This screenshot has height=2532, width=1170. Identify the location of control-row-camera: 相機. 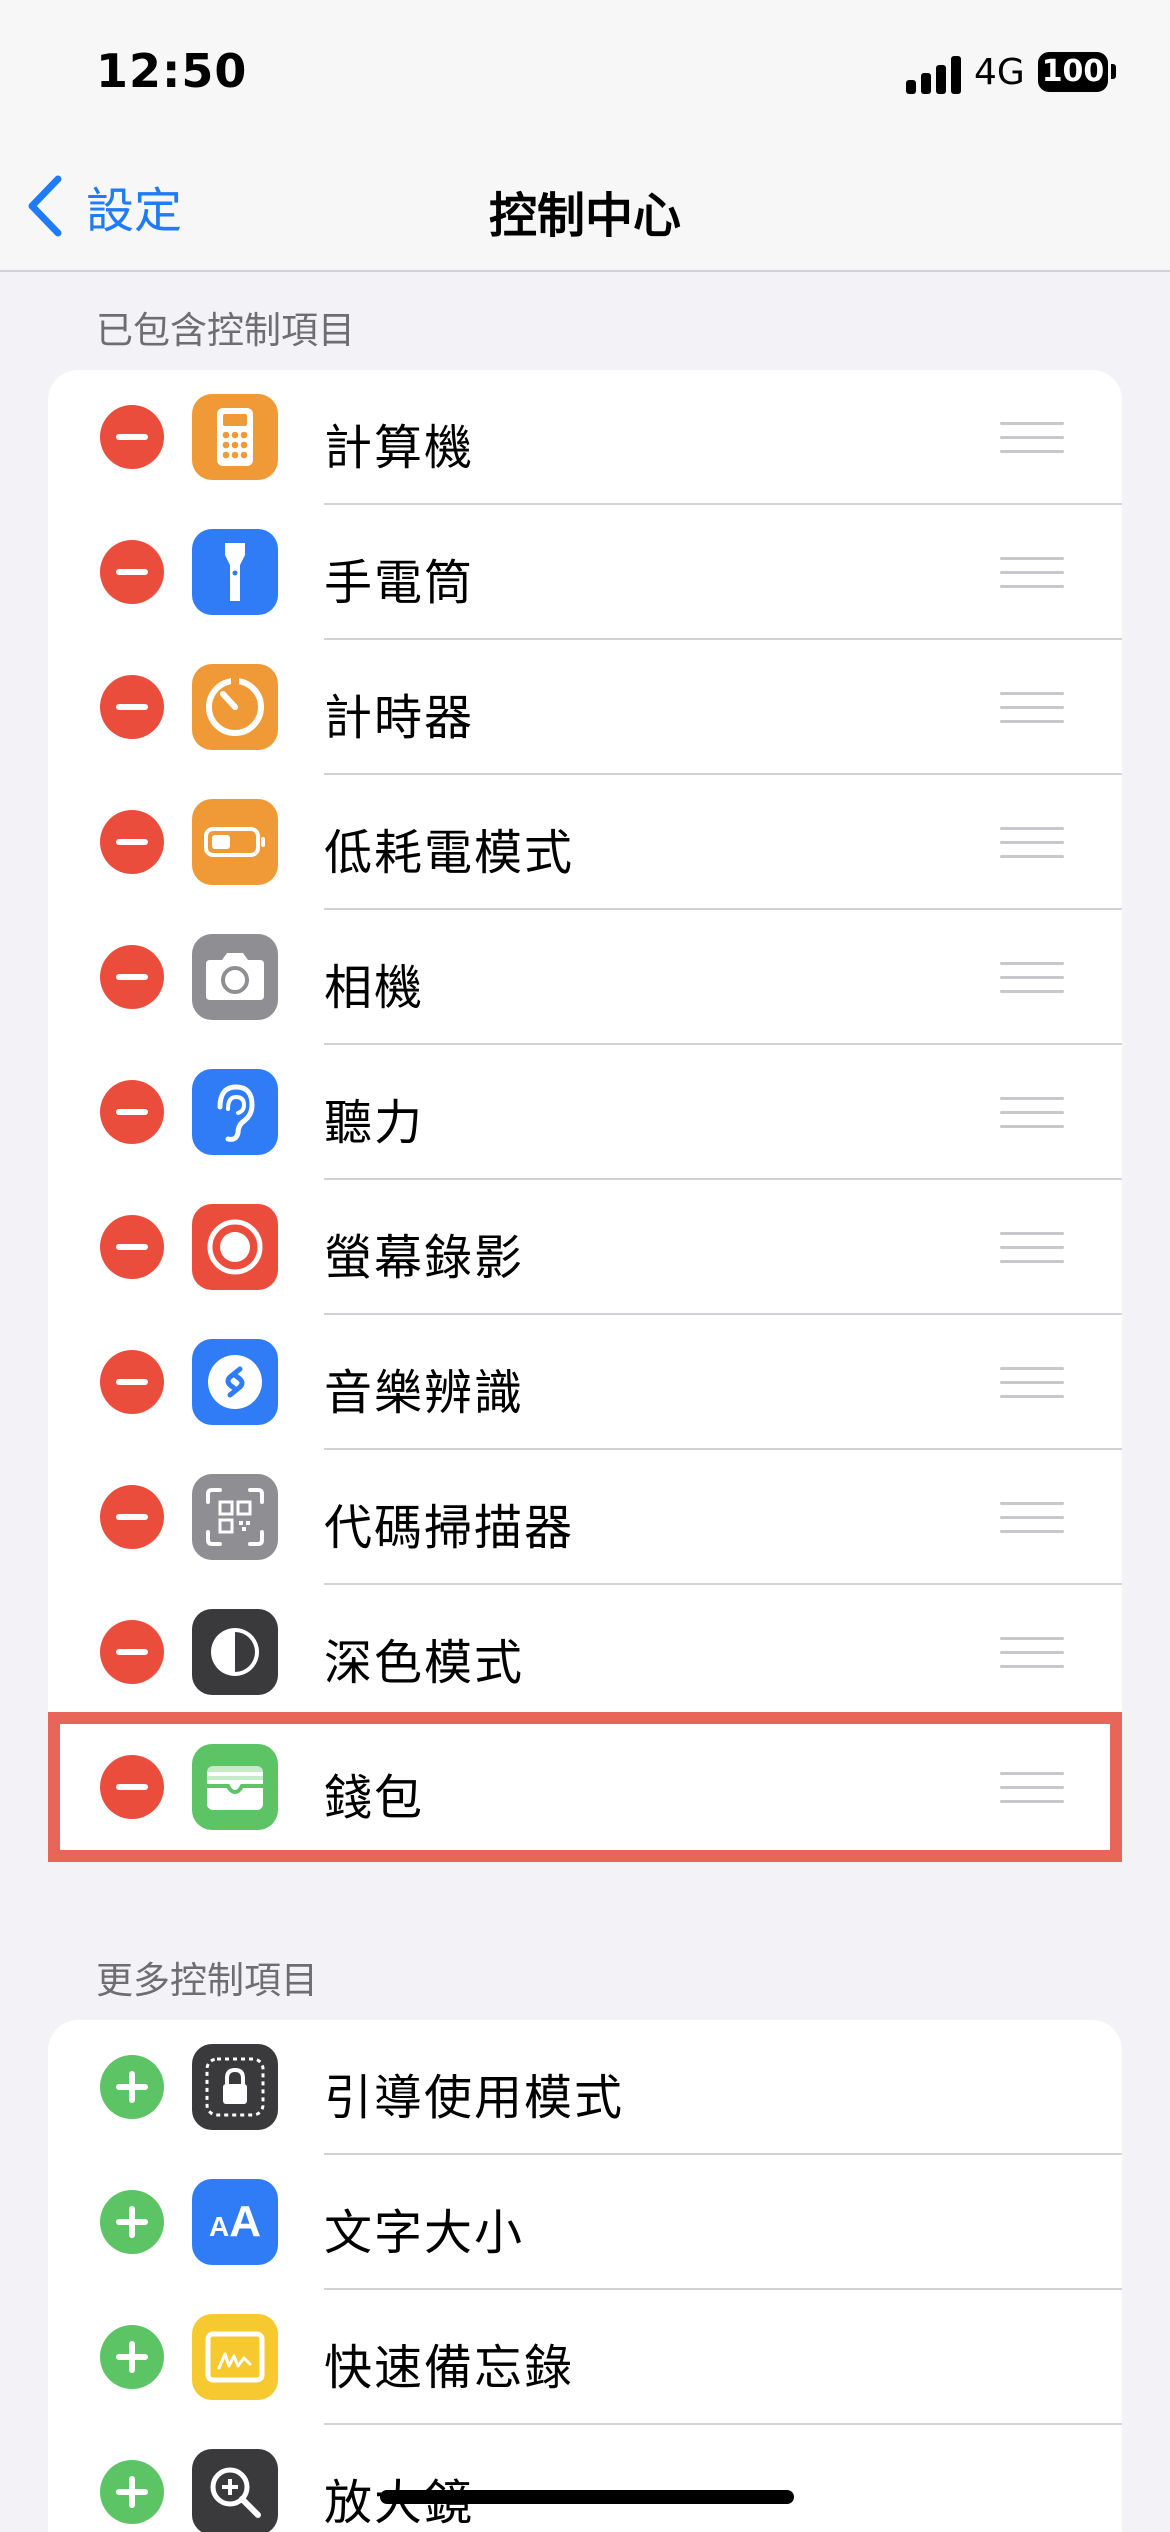
(585, 977).